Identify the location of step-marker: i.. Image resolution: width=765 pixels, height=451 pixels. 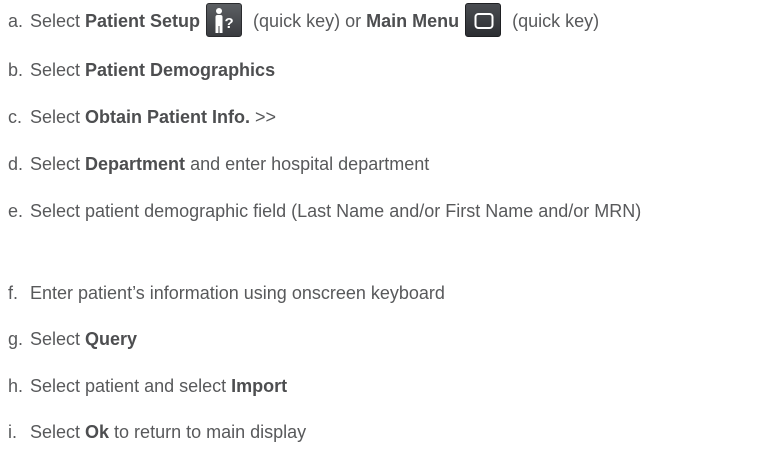
(12, 432).